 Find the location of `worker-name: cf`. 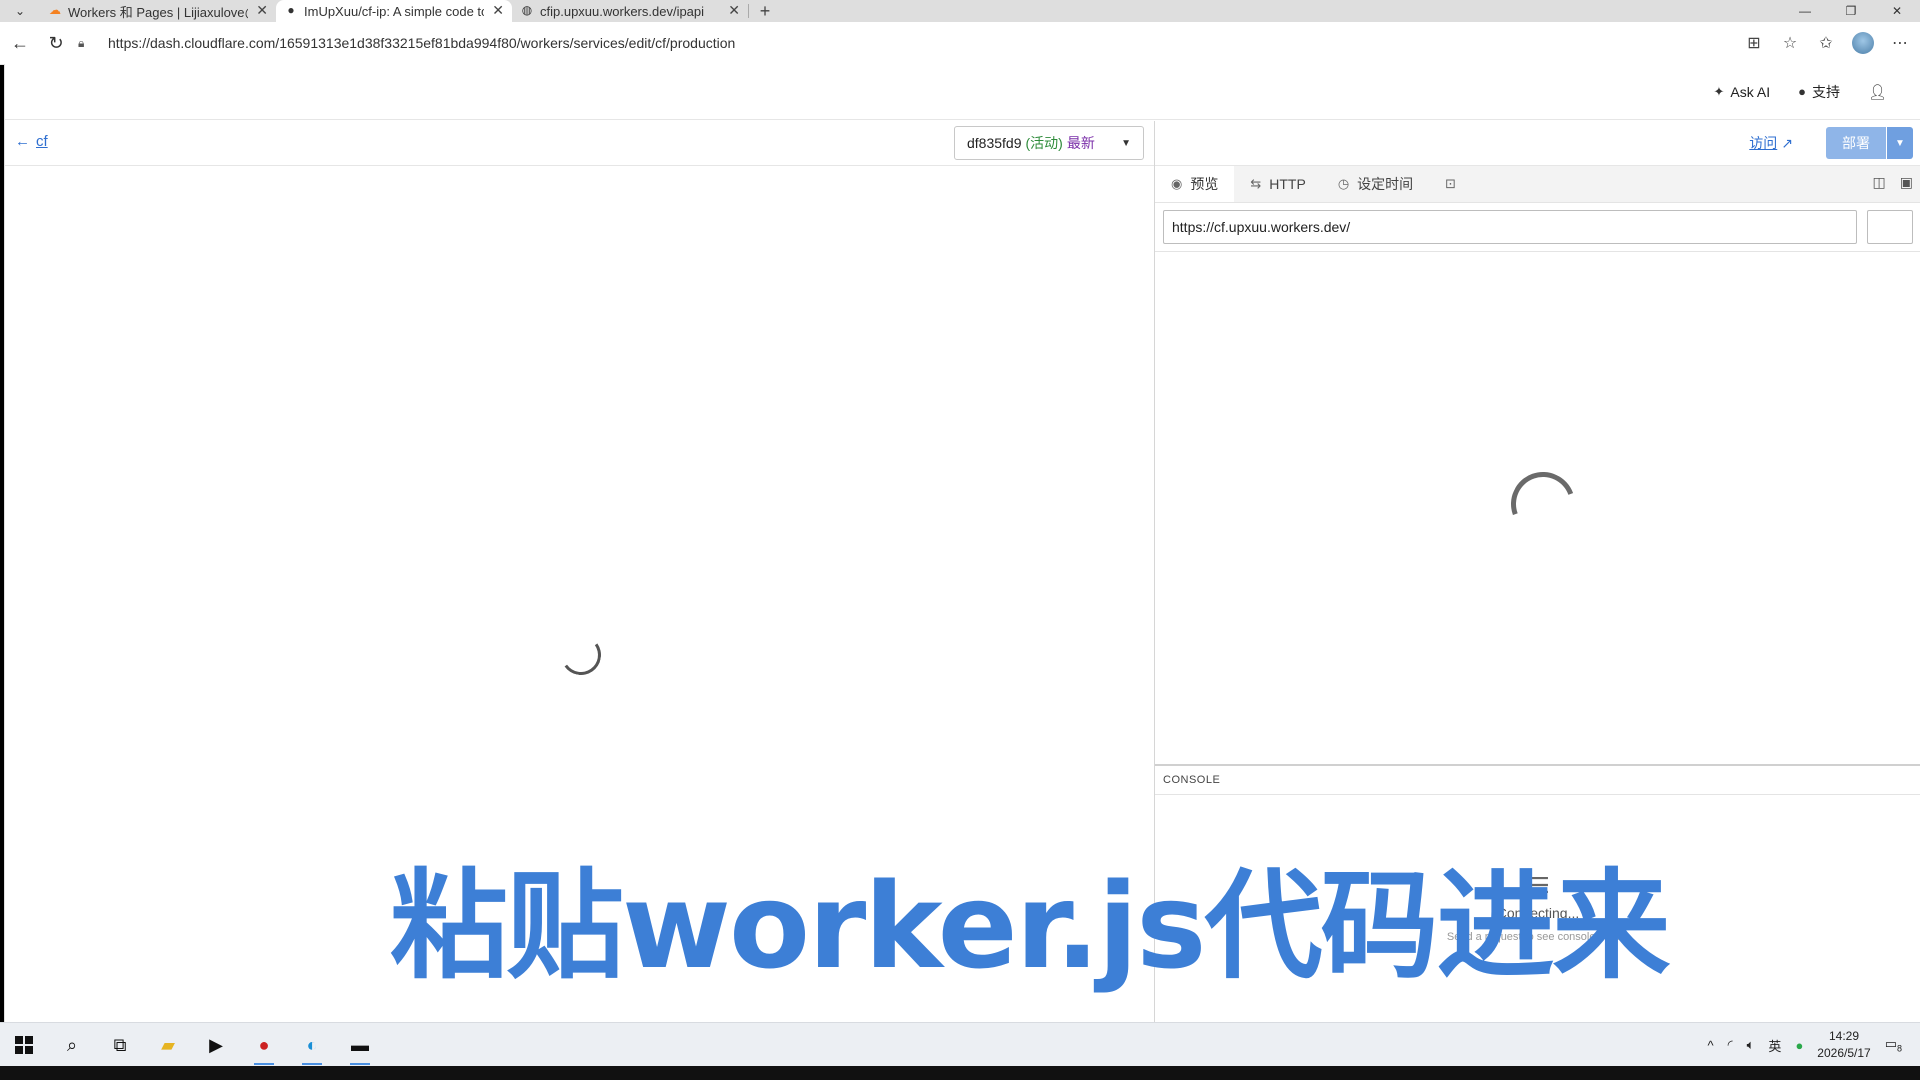

worker-name: cf is located at coordinates (42, 141).